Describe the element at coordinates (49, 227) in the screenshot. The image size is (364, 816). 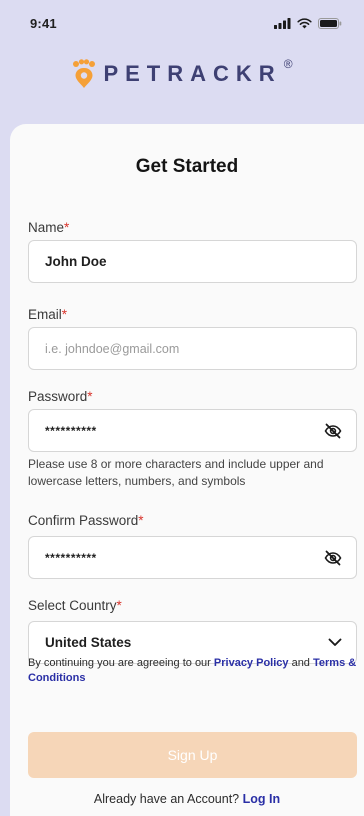
I see `name-label: Name*` at that location.